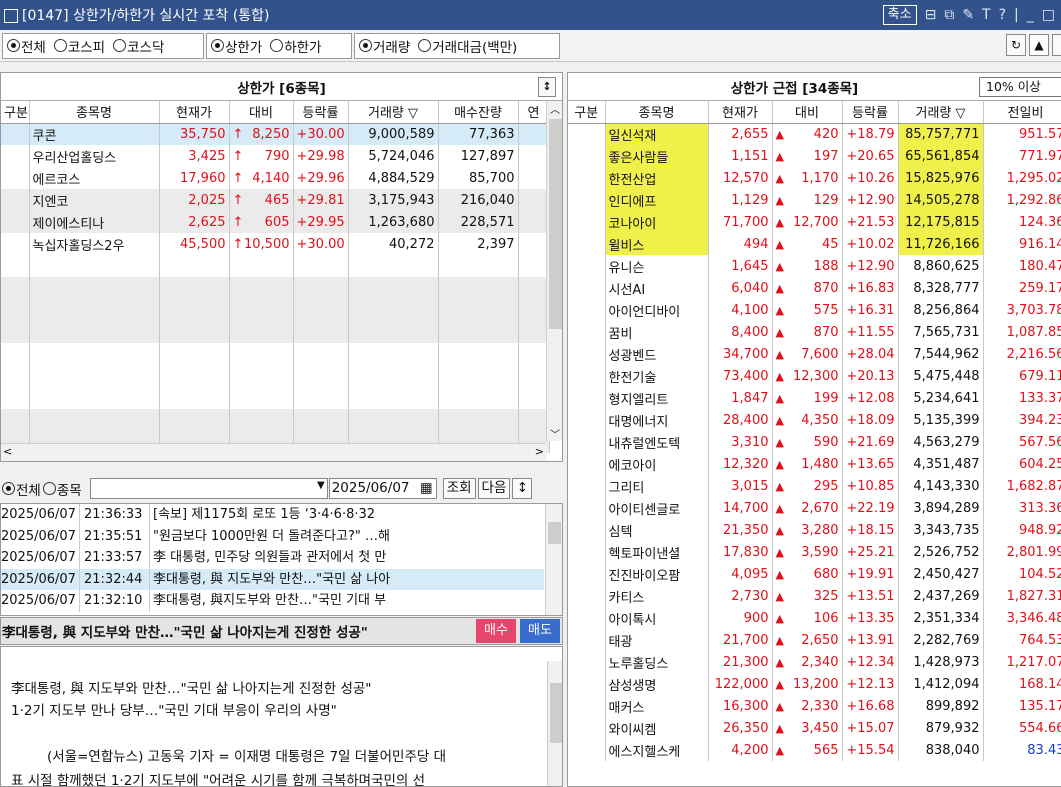 The height and width of the screenshot is (787, 1061). What do you see at coordinates (657, 530) in the screenshot?
I see `stock-name: 심텍` at bounding box center [657, 530].